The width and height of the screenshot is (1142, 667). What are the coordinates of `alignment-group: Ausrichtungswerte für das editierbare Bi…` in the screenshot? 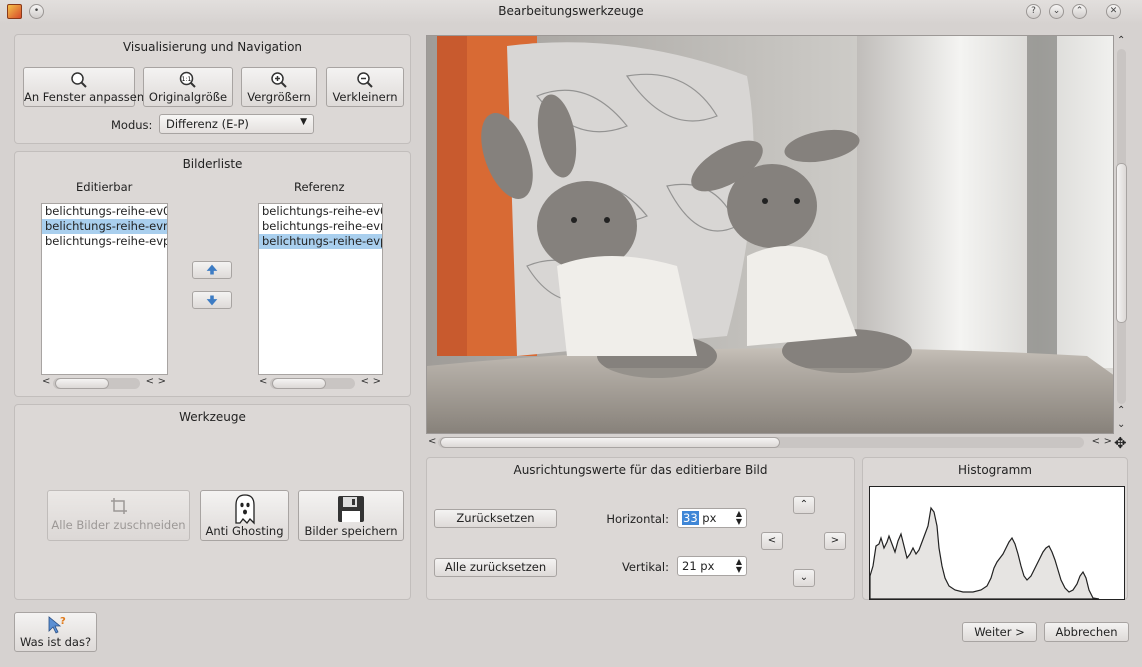 It's located at (640, 528).